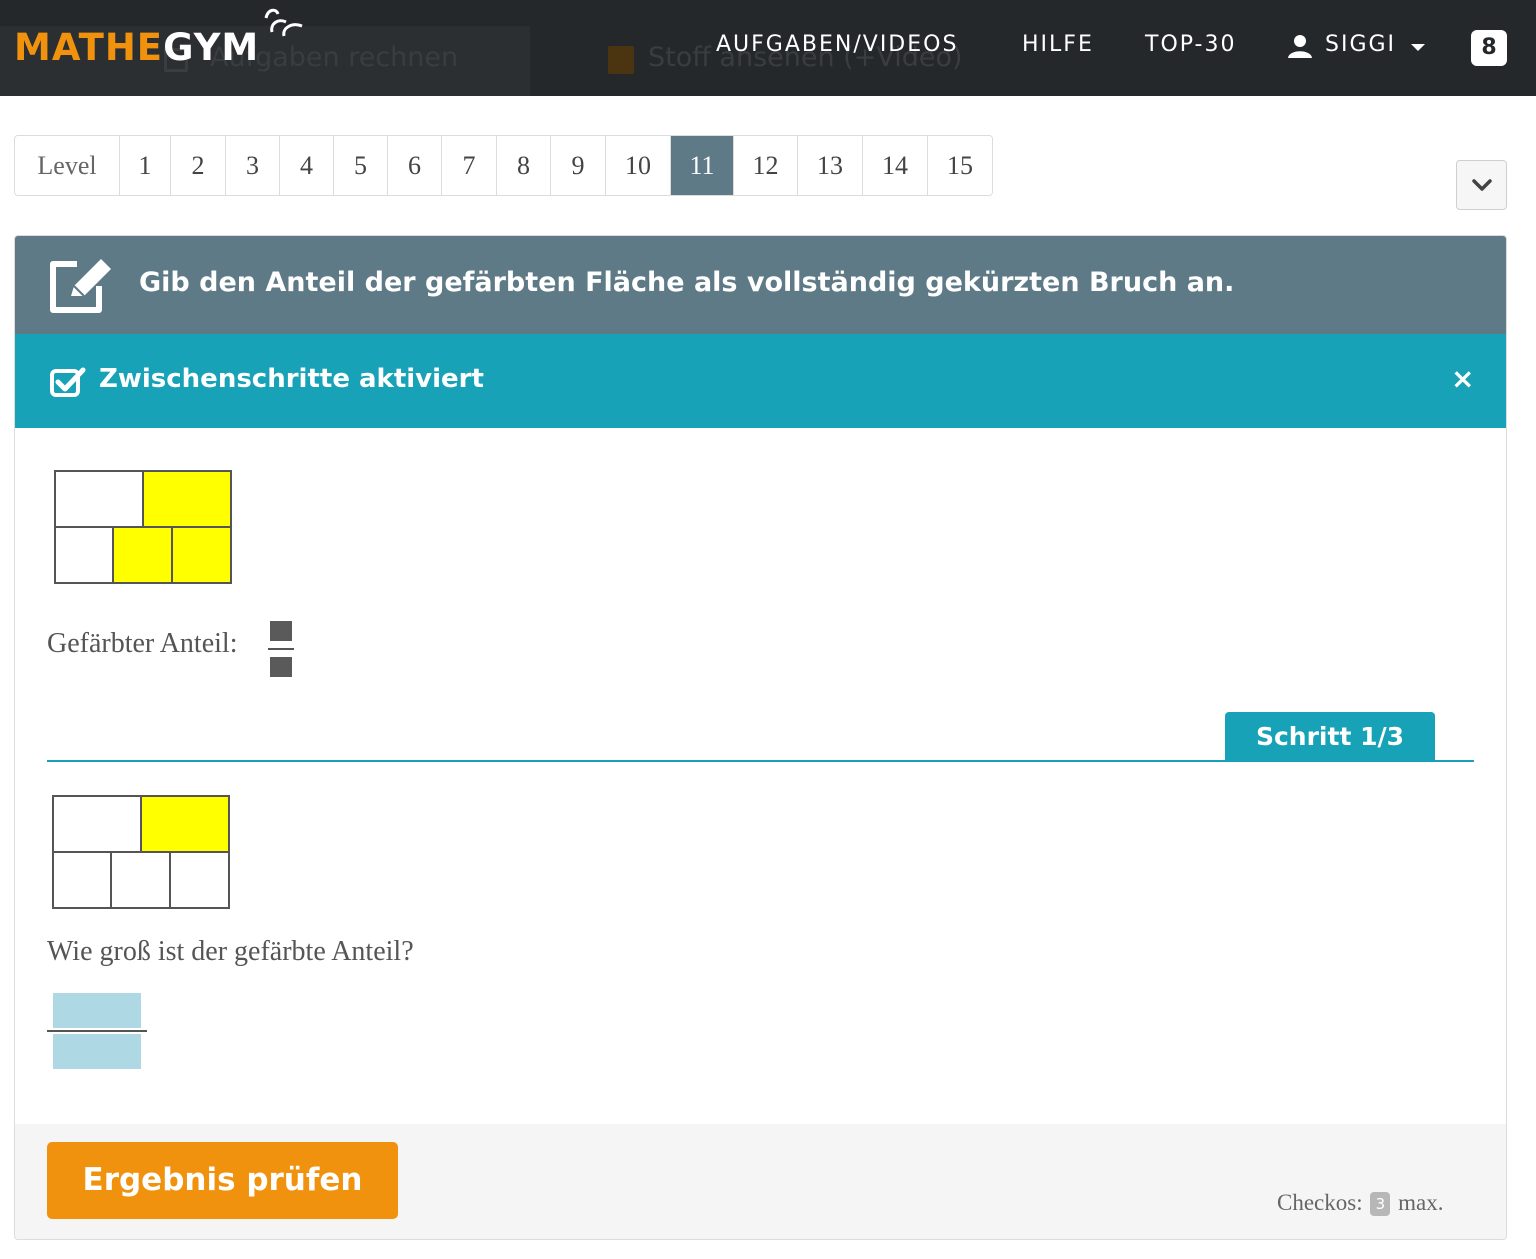  What do you see at coordinates (89, 47) in the screenshot?
I see `logo-part: MATHE` at bounding box center [89, 47].